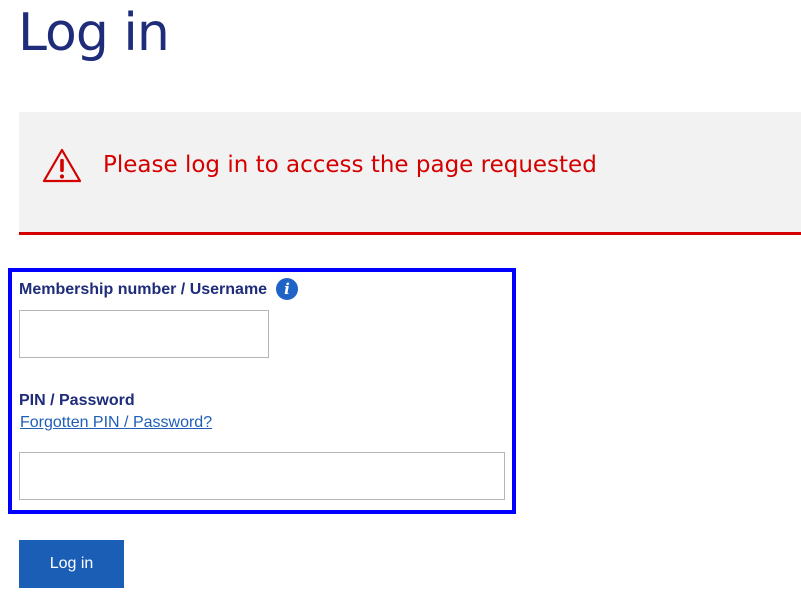 The width and height of the screenshot is (801, 607). Describe the element at coordinates (94, 33) in the screenshot. I see `page-title: Log in` at that location.